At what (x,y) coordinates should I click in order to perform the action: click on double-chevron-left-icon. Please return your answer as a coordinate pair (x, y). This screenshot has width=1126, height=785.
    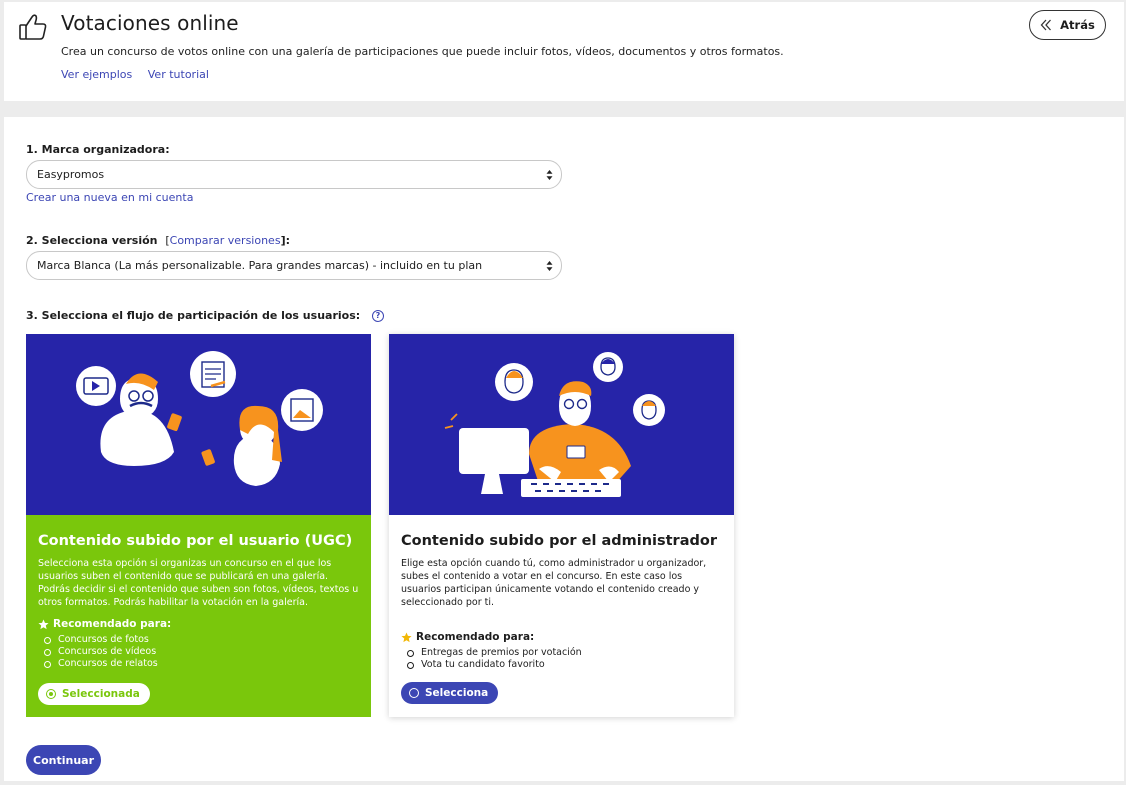
    Looking at the image, I should click on (1046, 25).